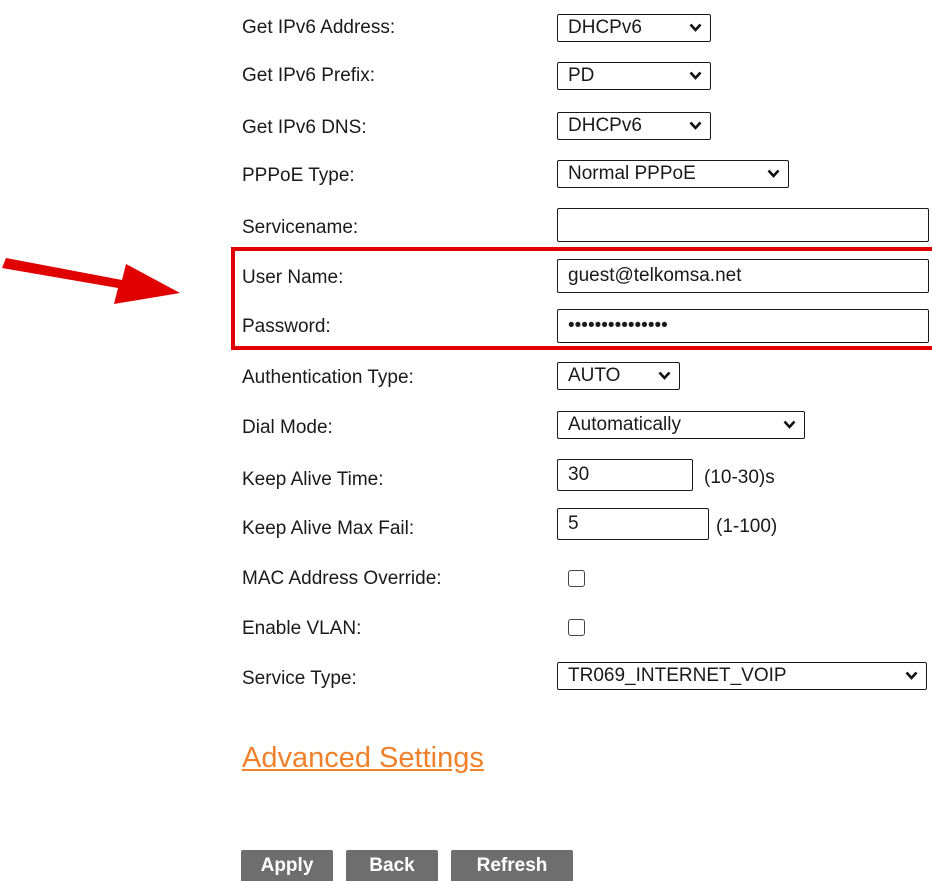  I want to click on ipv6-address-value: DHCPv6, so click(605, 27).